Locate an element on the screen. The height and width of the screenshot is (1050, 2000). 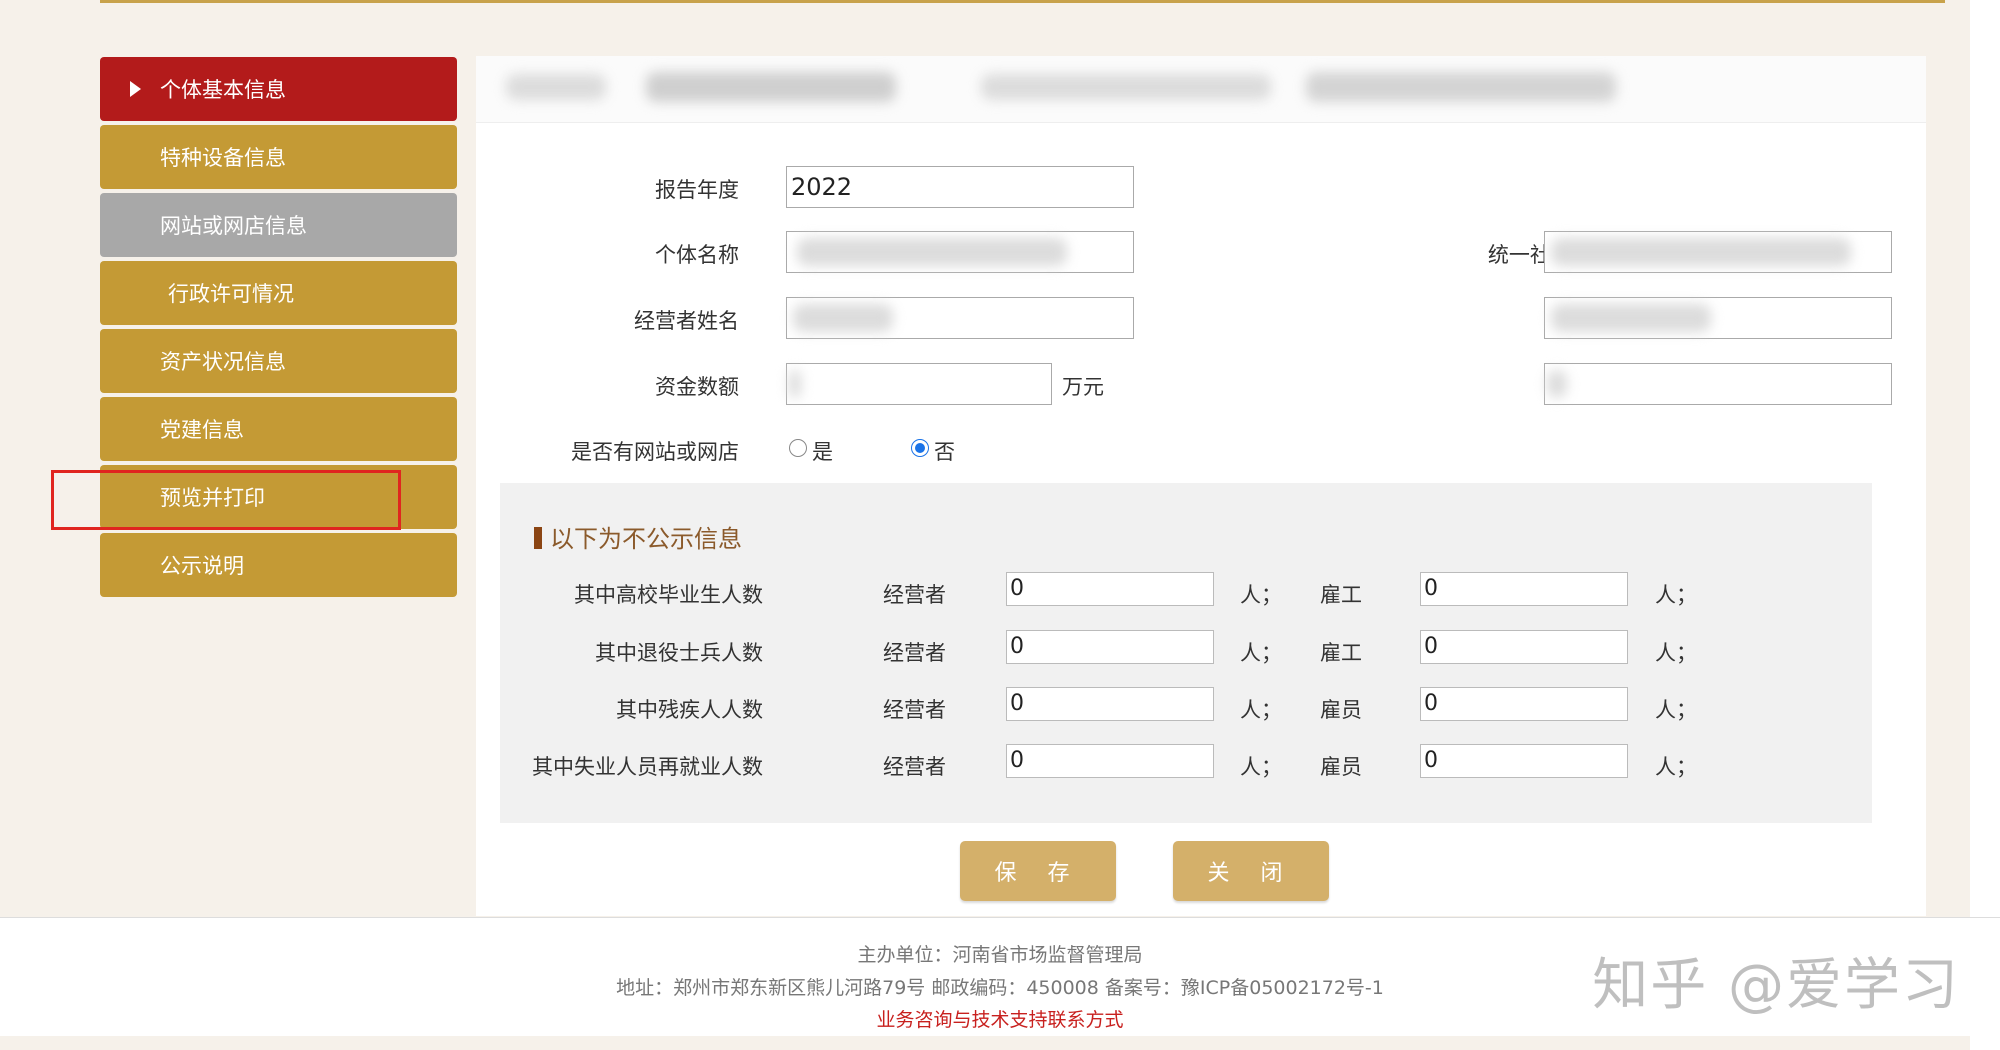
sidebar-item-special-equipment: 特种设备信息 is located at coordinates (278, 157).